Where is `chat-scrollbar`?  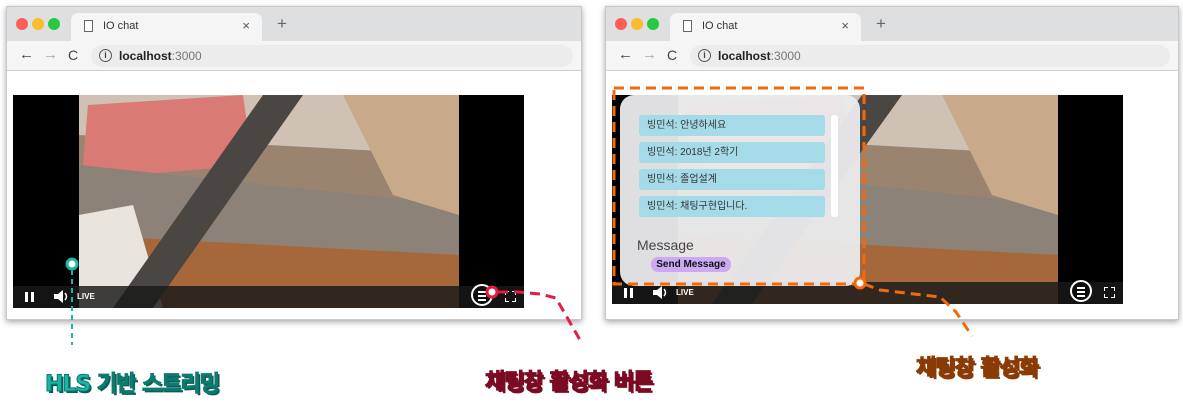 chat-scrollbar is located at coordinates (834, 166).